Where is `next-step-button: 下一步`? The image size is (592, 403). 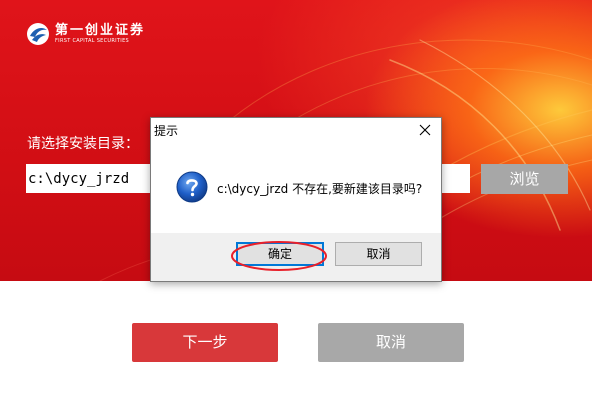 next-step-button: 下一步 is located at coordinates (205, 342).